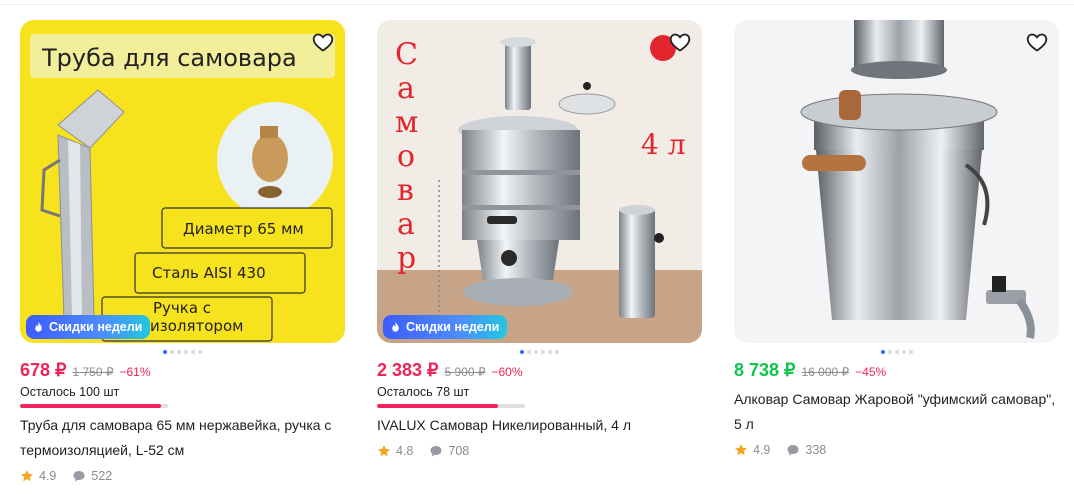 The height and width of the screenshot is (494, 1074). What do you see at coordinates (209, 273) in the screenshot?
I see `image-spec-steel: Сталь AISI 430` at bounding box center [209, 273].